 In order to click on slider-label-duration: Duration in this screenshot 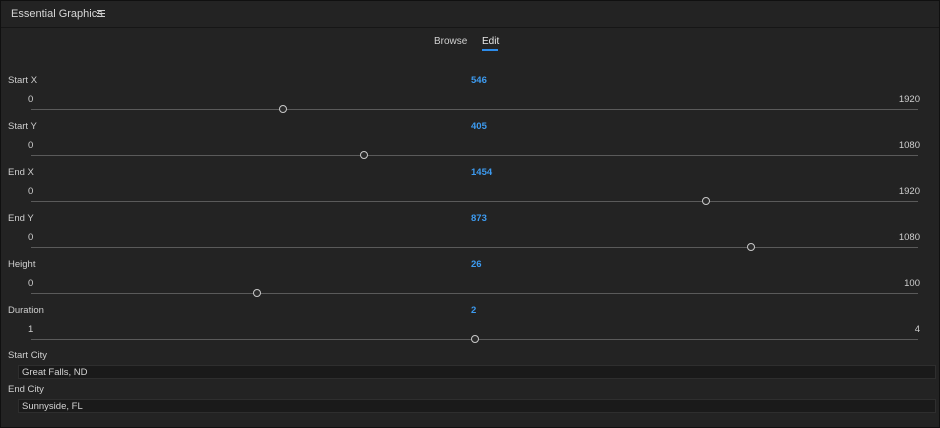, I will do `click(26, 310)`.